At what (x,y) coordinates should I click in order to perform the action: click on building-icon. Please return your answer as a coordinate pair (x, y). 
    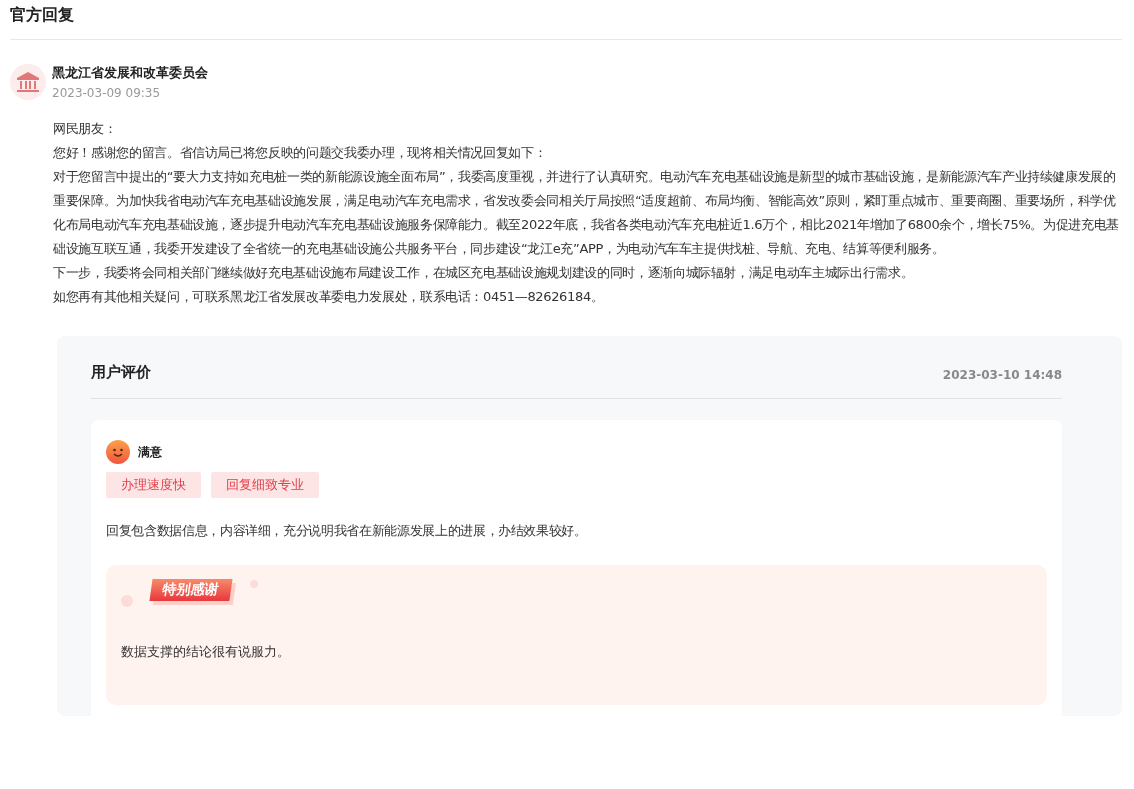
    Looking at the image, I should click on (28, 82).